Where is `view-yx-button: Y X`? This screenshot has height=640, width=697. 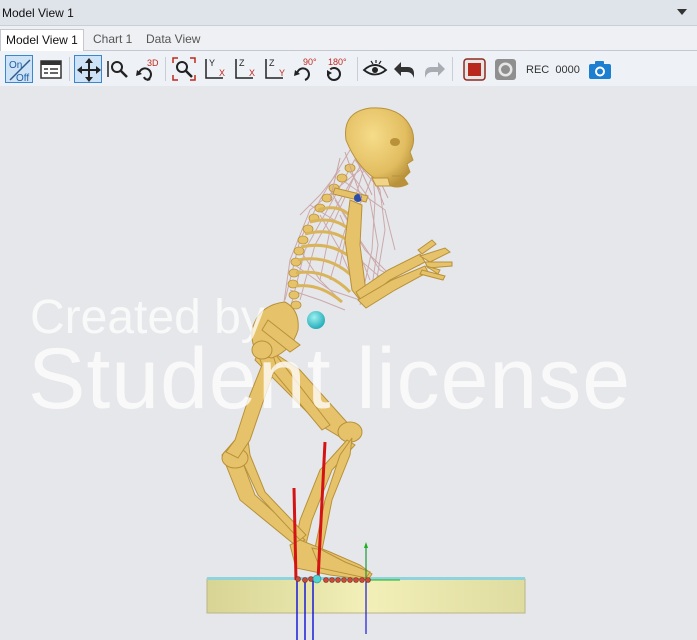 view-yx-button: Y X is located at coordinates (215, 69).